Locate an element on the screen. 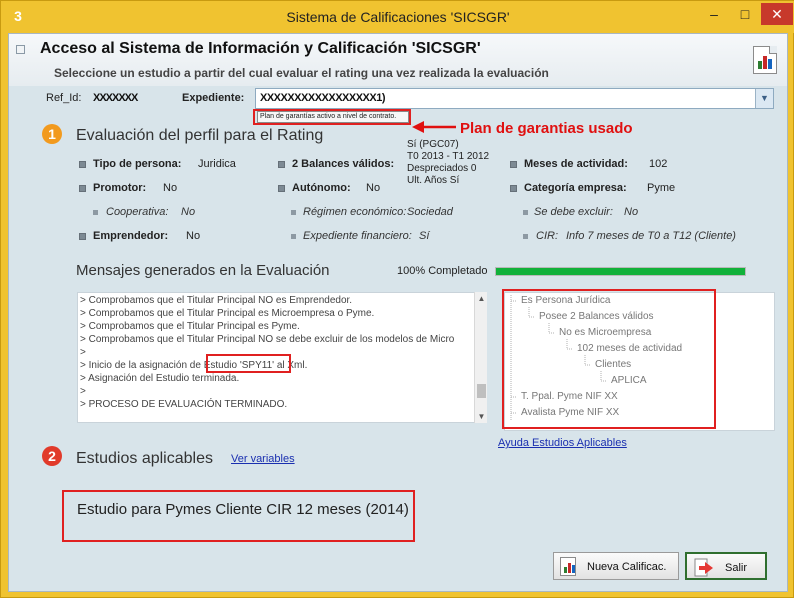 This screenshot has height=598, width=794. progress-fill is located at coordinates (620, 271).